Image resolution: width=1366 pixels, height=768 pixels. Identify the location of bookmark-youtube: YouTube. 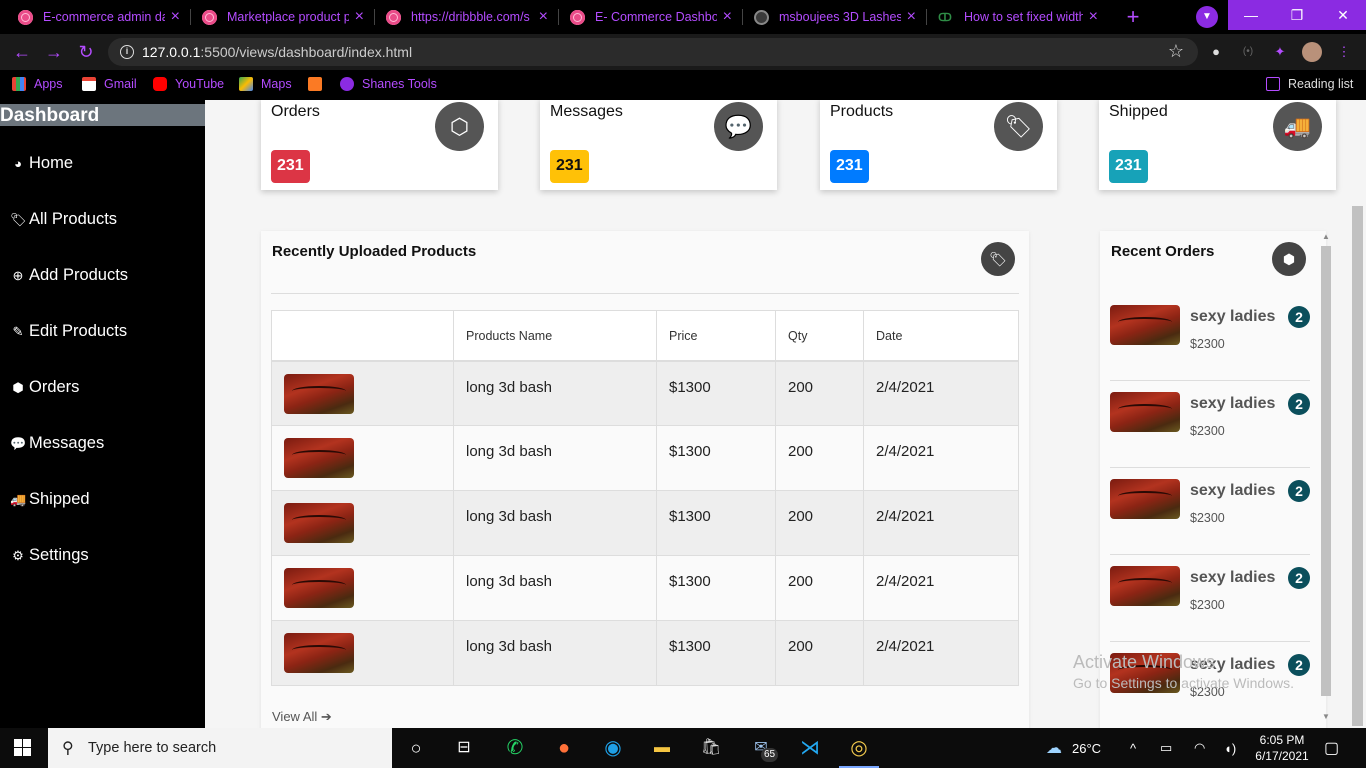
(188, 84).